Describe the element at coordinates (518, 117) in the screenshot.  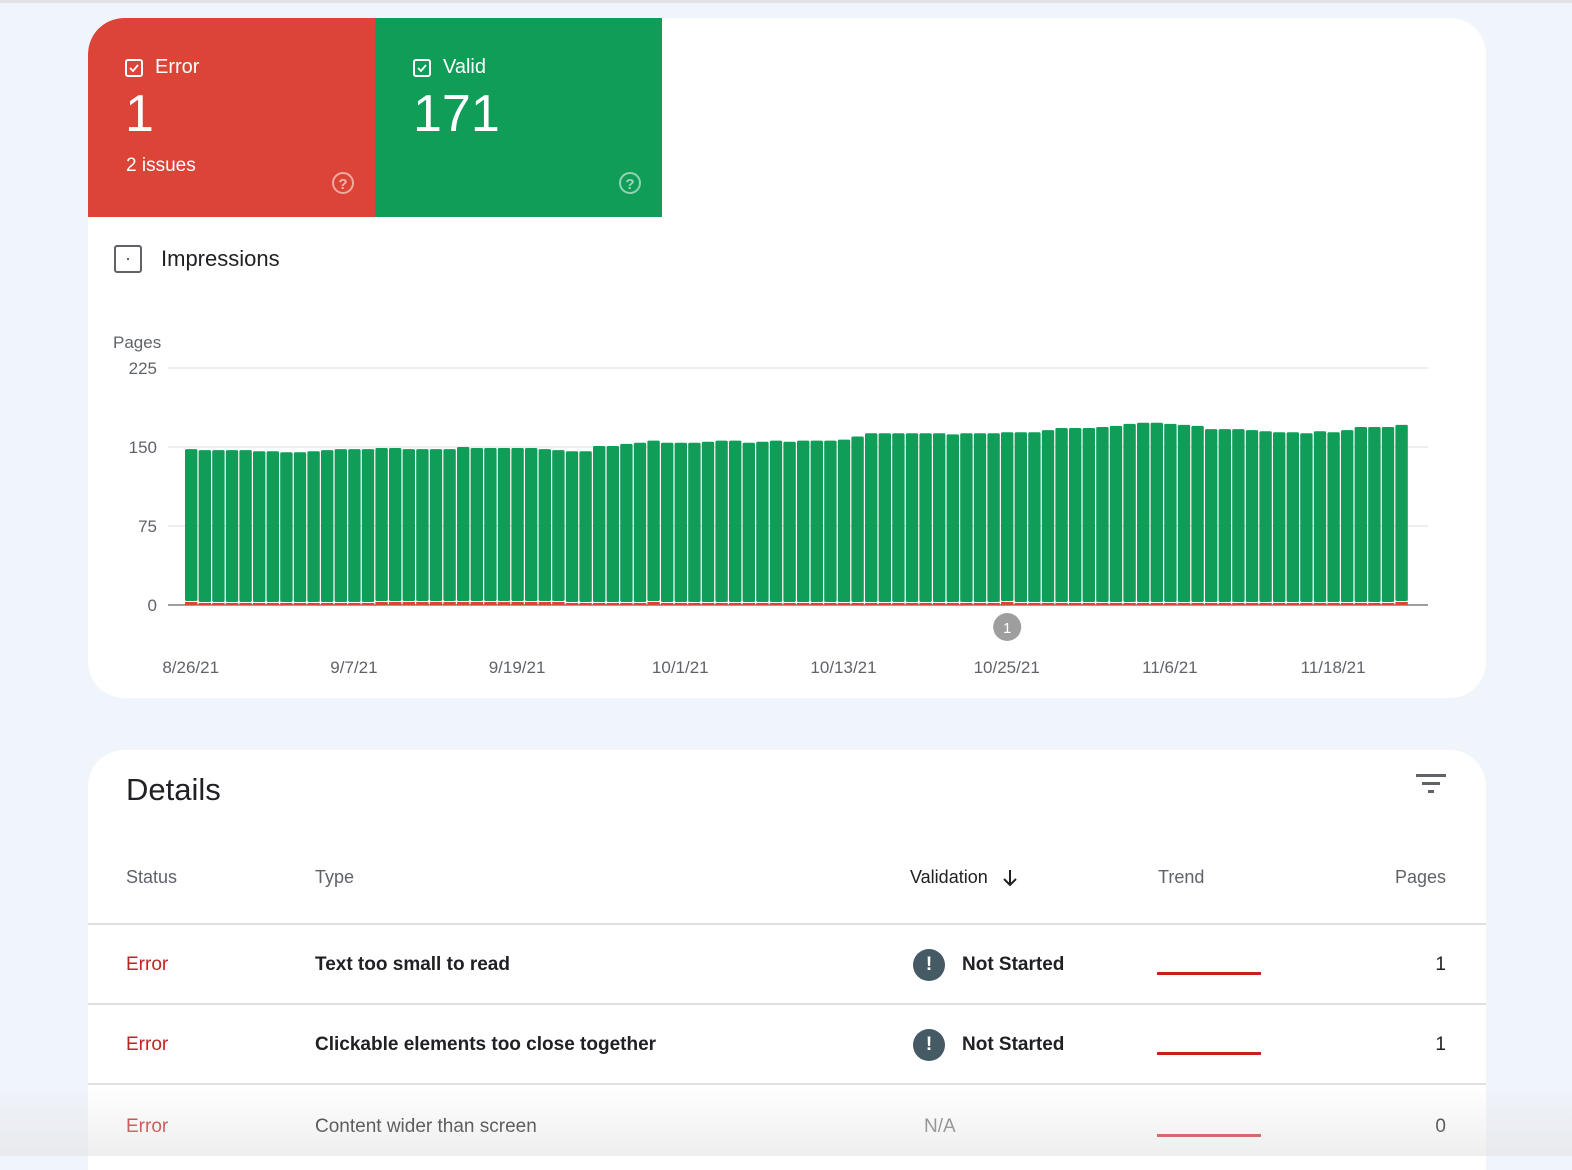
I see `valid-summary-tile: Valid 171 ?` at that location.